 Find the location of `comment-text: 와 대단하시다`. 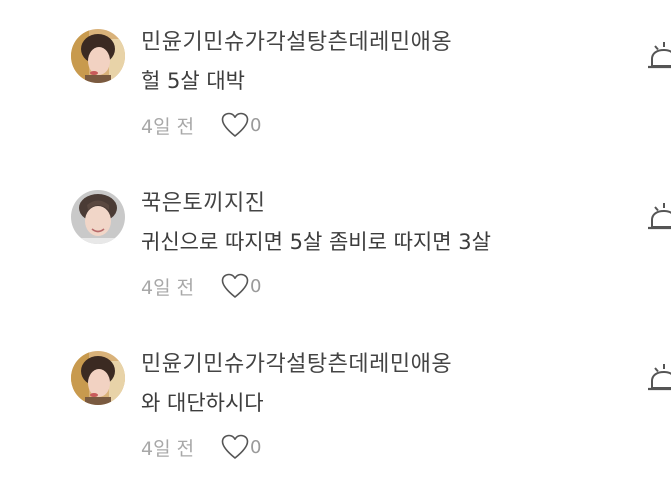

comment-text: 와 대단하시다 is located at coordinates (202, 403).